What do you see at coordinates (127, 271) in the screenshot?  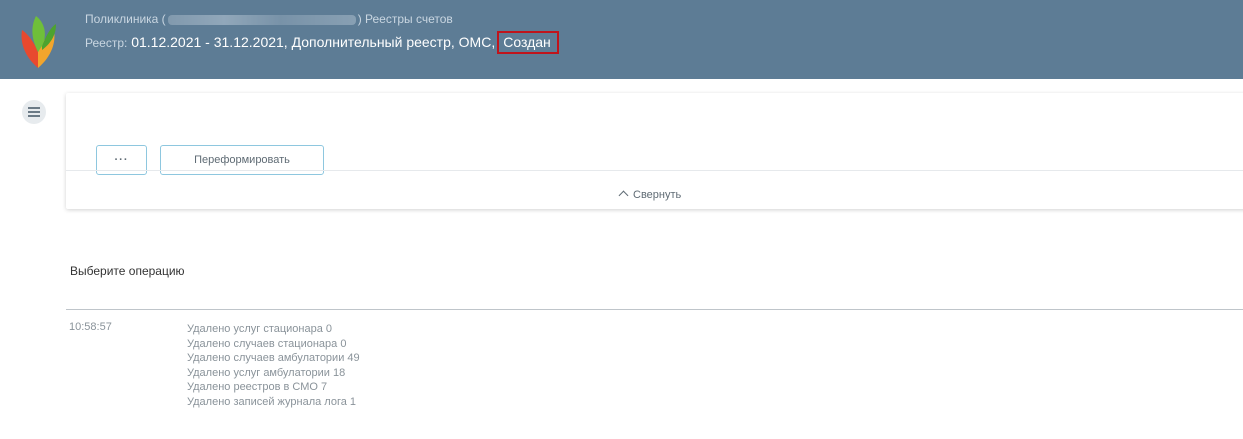 I see `operations-title: Выберите операцию` at bounding box center [127, 271].